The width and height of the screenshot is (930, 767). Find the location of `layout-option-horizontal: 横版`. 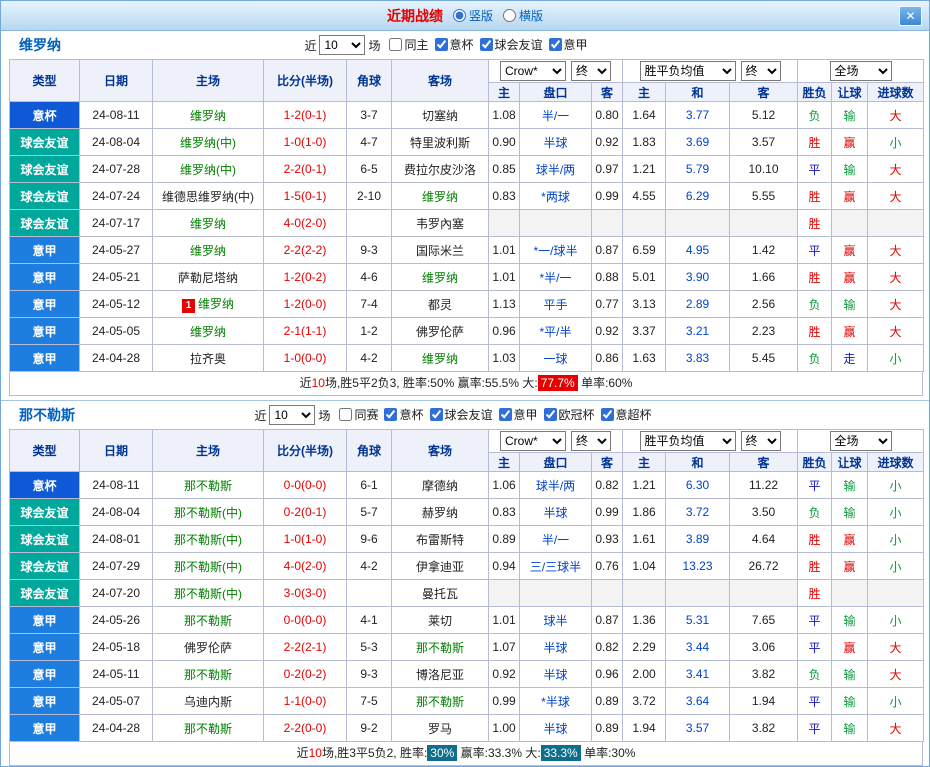

layout-option-horizontal: 横版 is located at coordinates (523, 15).